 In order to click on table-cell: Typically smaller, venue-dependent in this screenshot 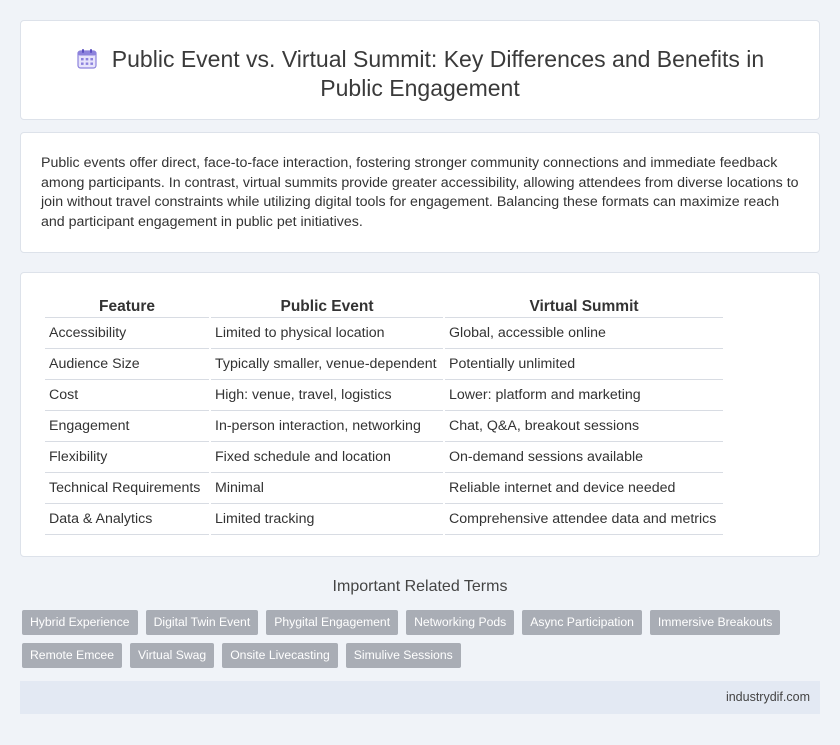, I will do `click(327, 364)`.